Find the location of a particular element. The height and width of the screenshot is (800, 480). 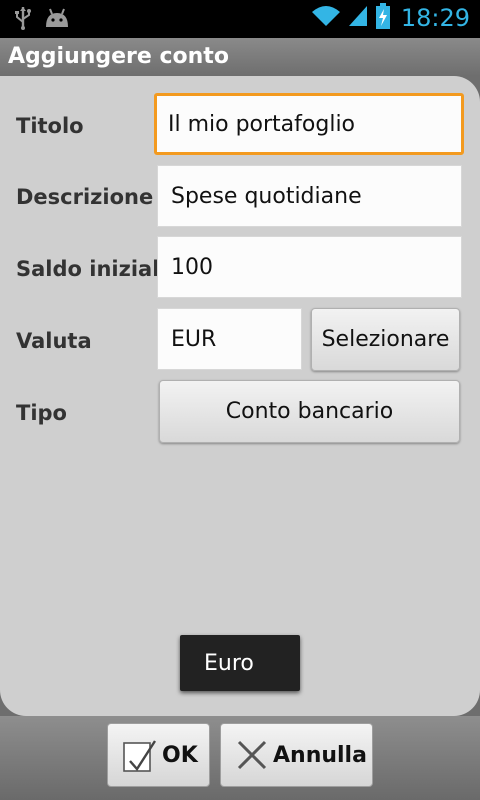

title-bar: Aggiungere conto is located at coordinates (240, 57).